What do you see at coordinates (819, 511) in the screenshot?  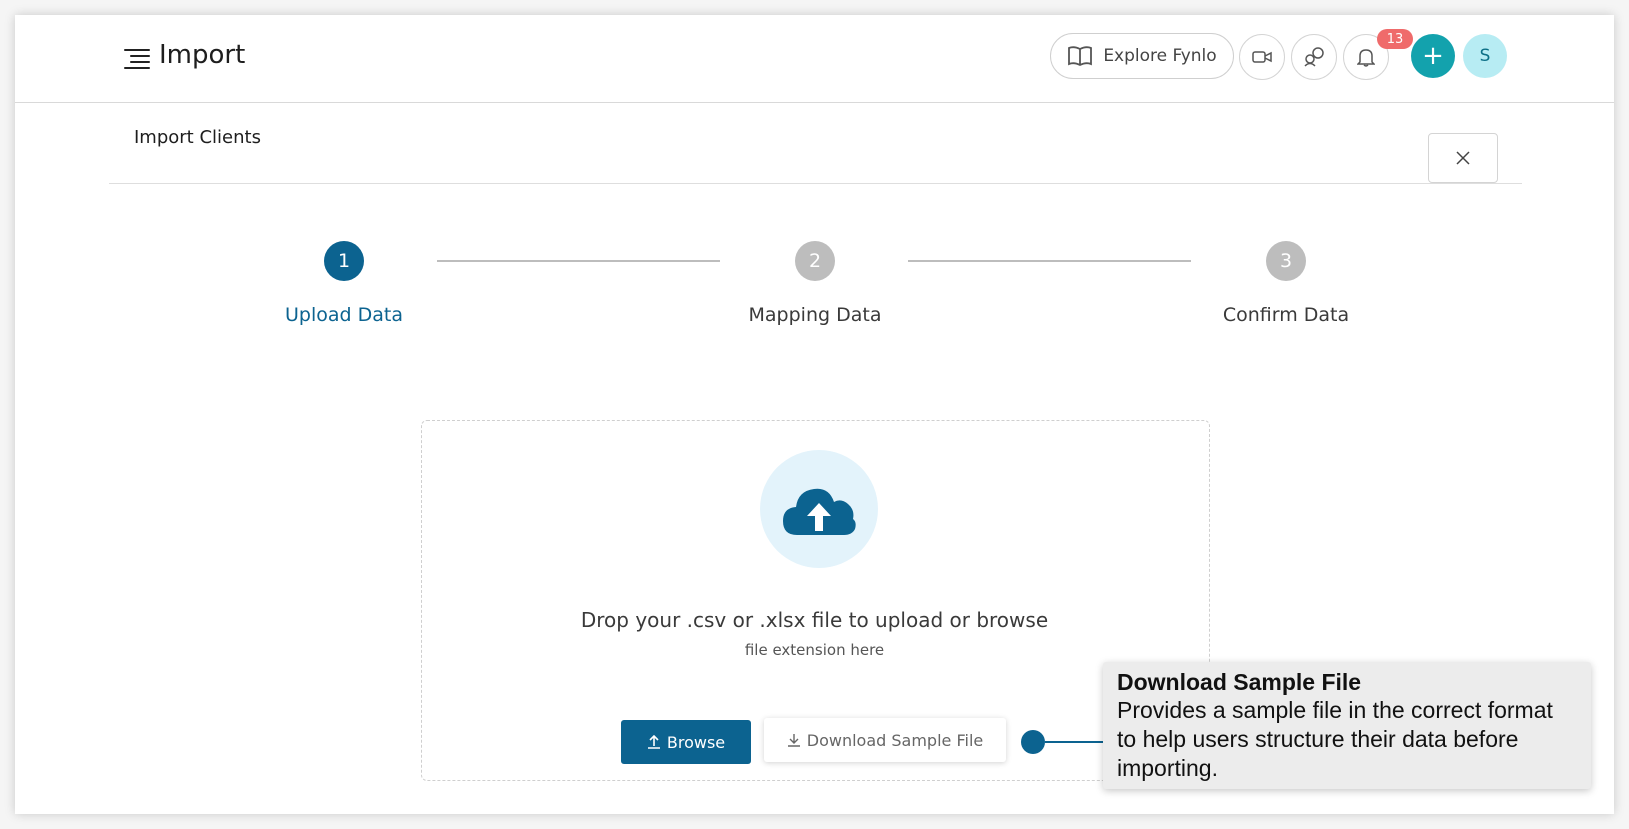 I see `cloud-upload-icon` at bounding box center [819, 511].